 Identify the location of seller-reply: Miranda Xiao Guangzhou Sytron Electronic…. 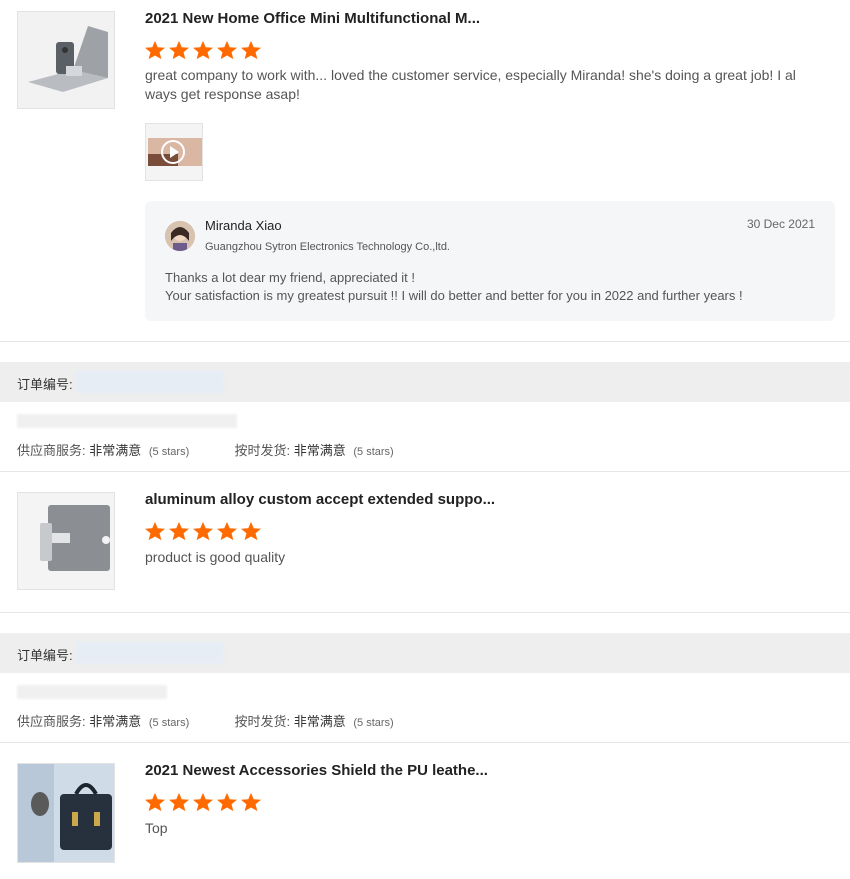
(490, 261).